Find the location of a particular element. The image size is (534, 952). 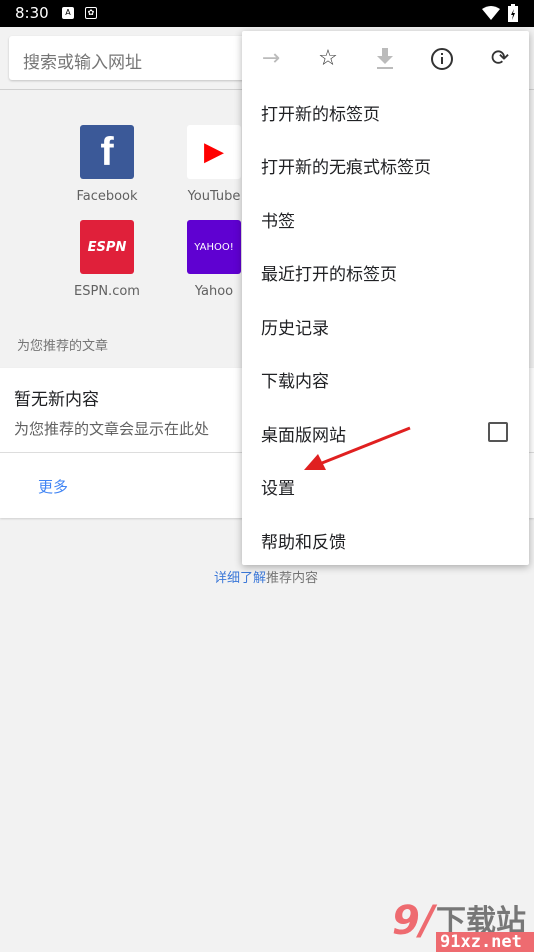

empty-title: 暂无新内容 is located at coordinates (56, 400).